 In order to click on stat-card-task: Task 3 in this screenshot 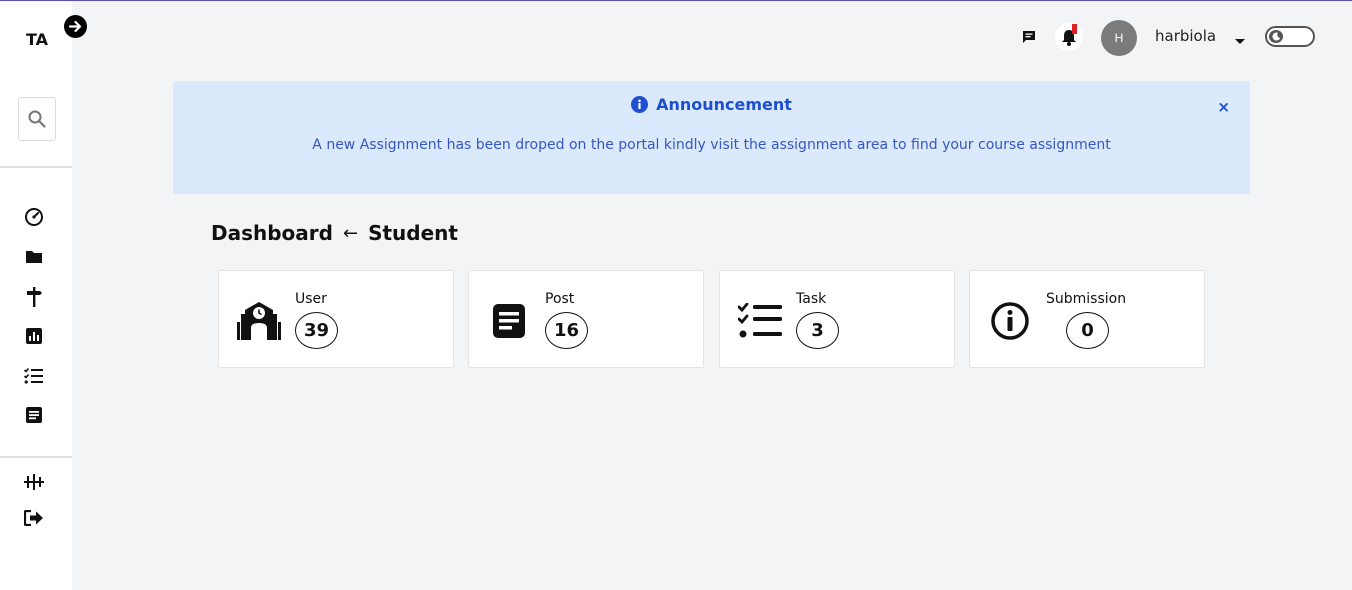, I will do `click(837, 319)`.